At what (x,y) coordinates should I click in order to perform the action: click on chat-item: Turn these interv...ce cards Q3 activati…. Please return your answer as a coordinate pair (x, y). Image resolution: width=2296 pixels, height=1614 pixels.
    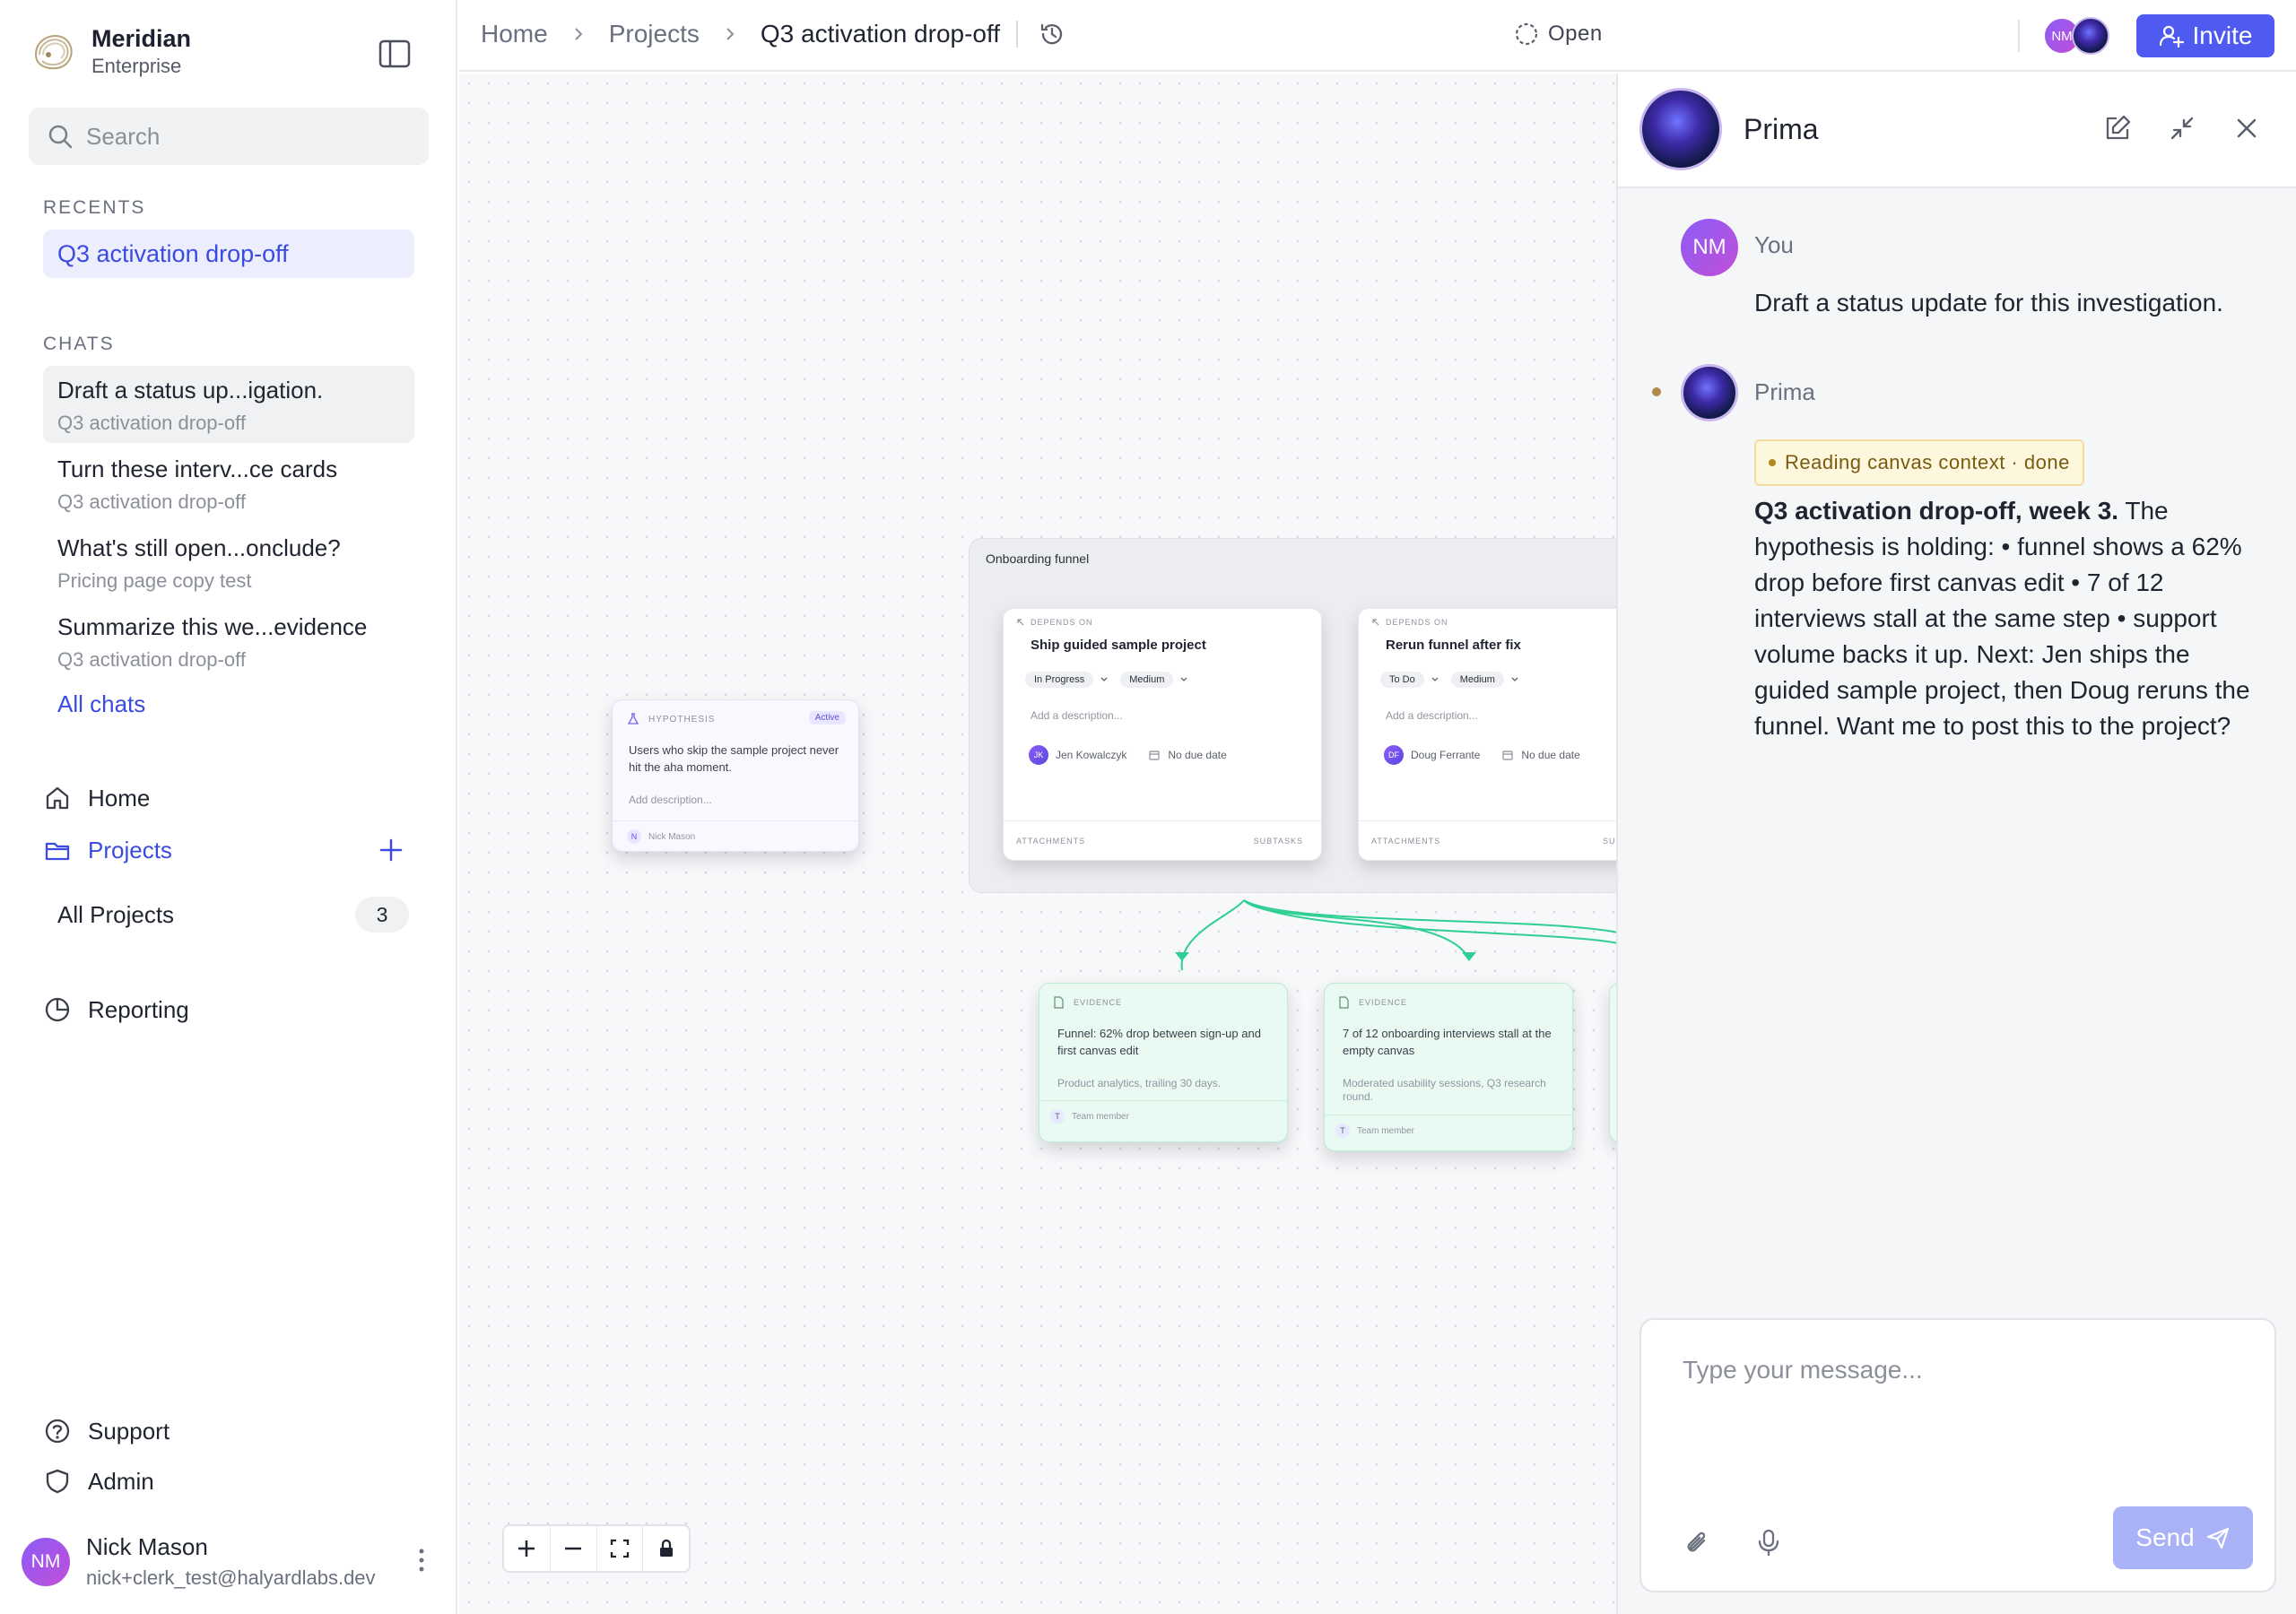
    Looking at the image, I should click on (228, 483).